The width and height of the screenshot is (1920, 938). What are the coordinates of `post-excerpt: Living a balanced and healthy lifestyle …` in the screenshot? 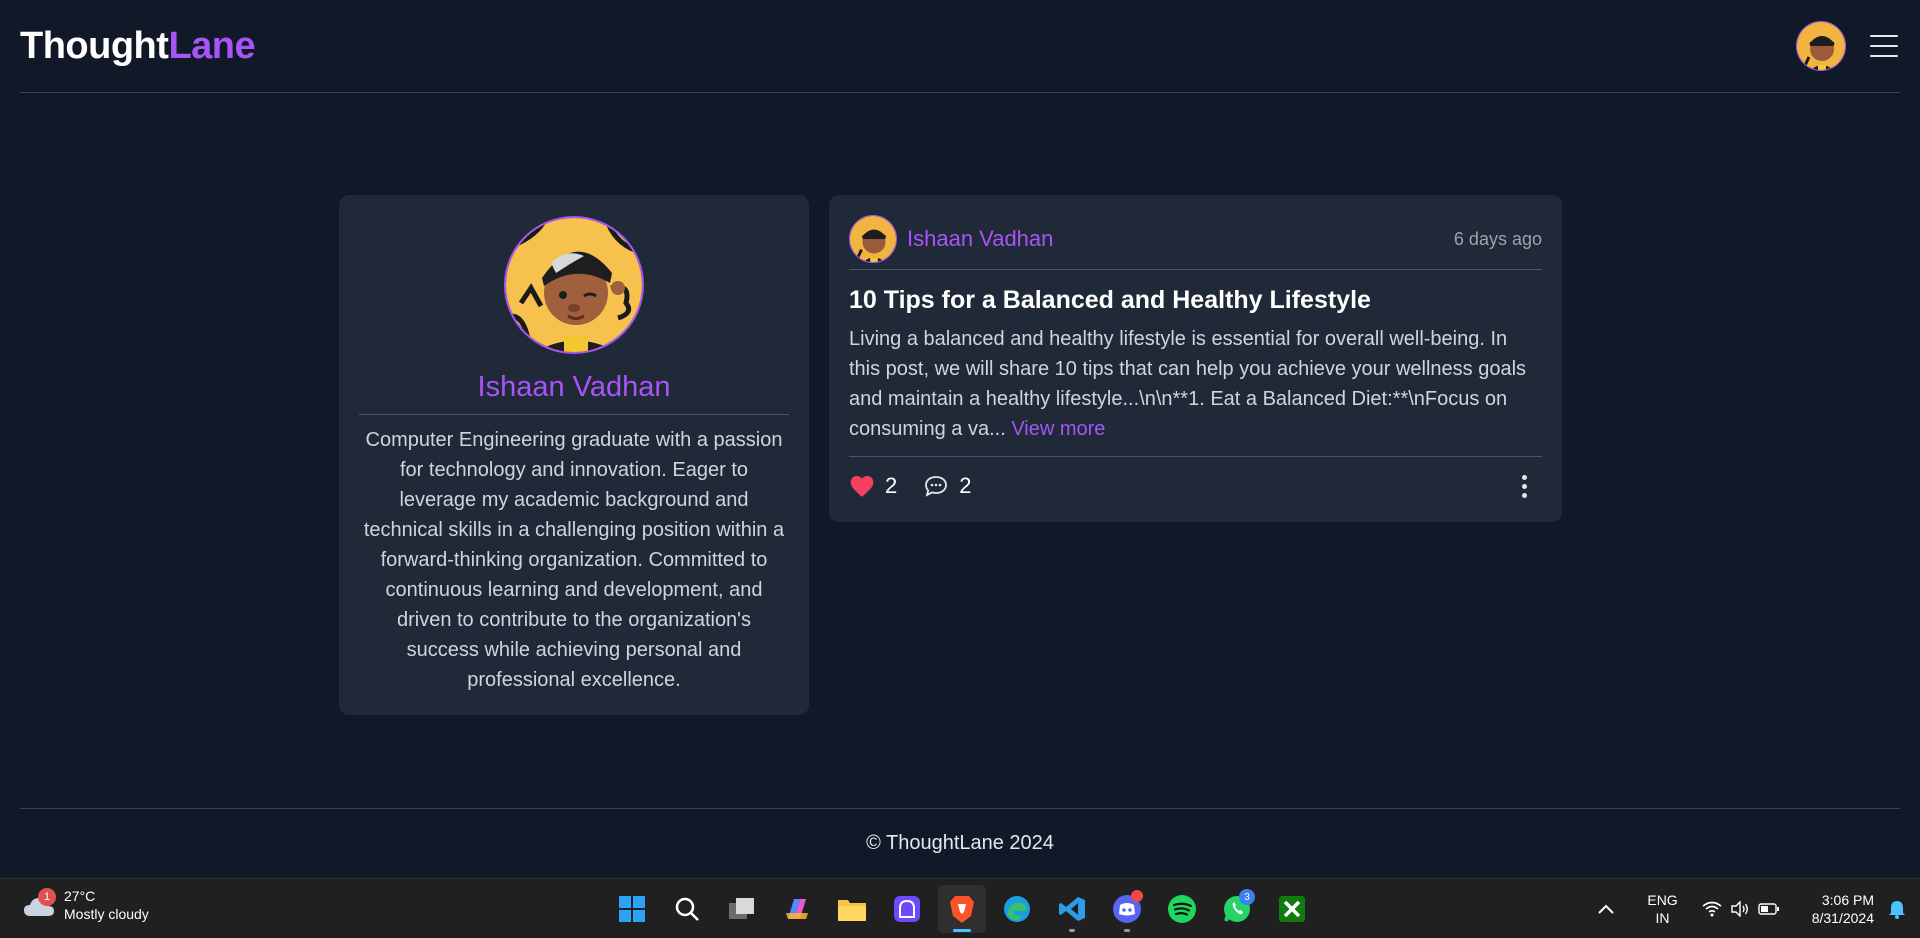 It's located at (1195, 384).